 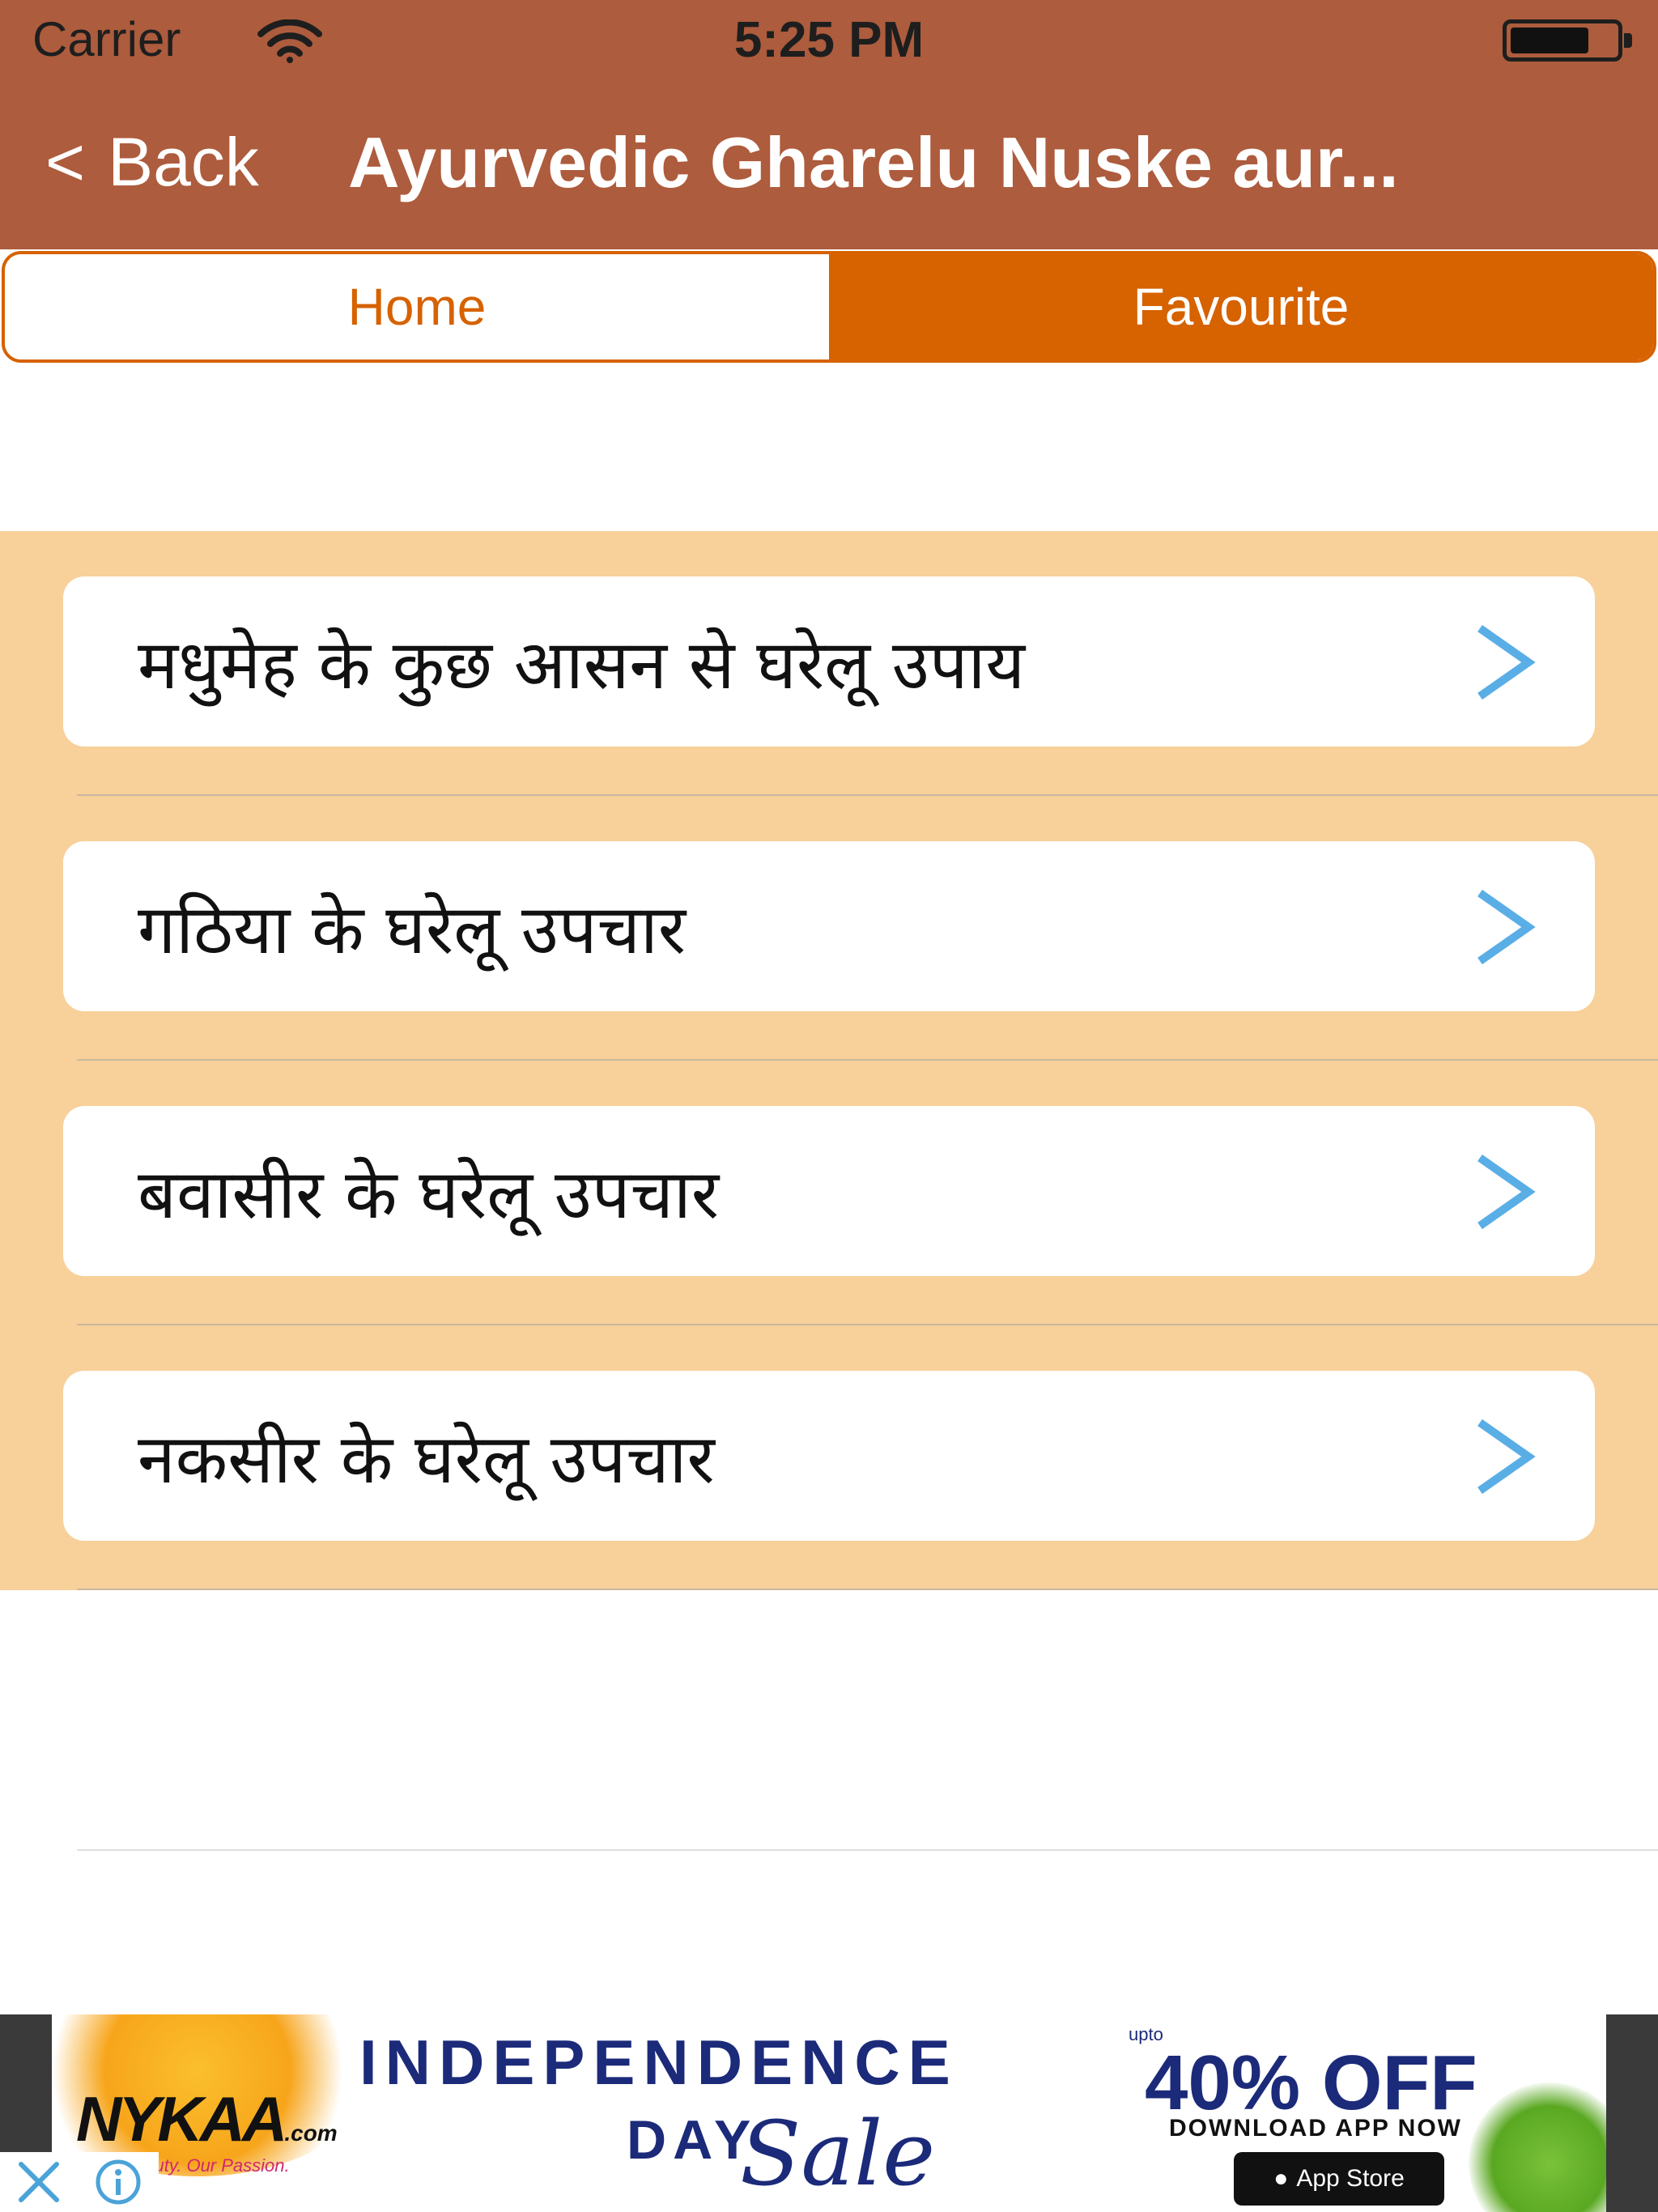 What do you see at coordinates (1537, 2147) in the screenshot?
I see `ad-leaf-splash` at bounding box center [1537, 2147].